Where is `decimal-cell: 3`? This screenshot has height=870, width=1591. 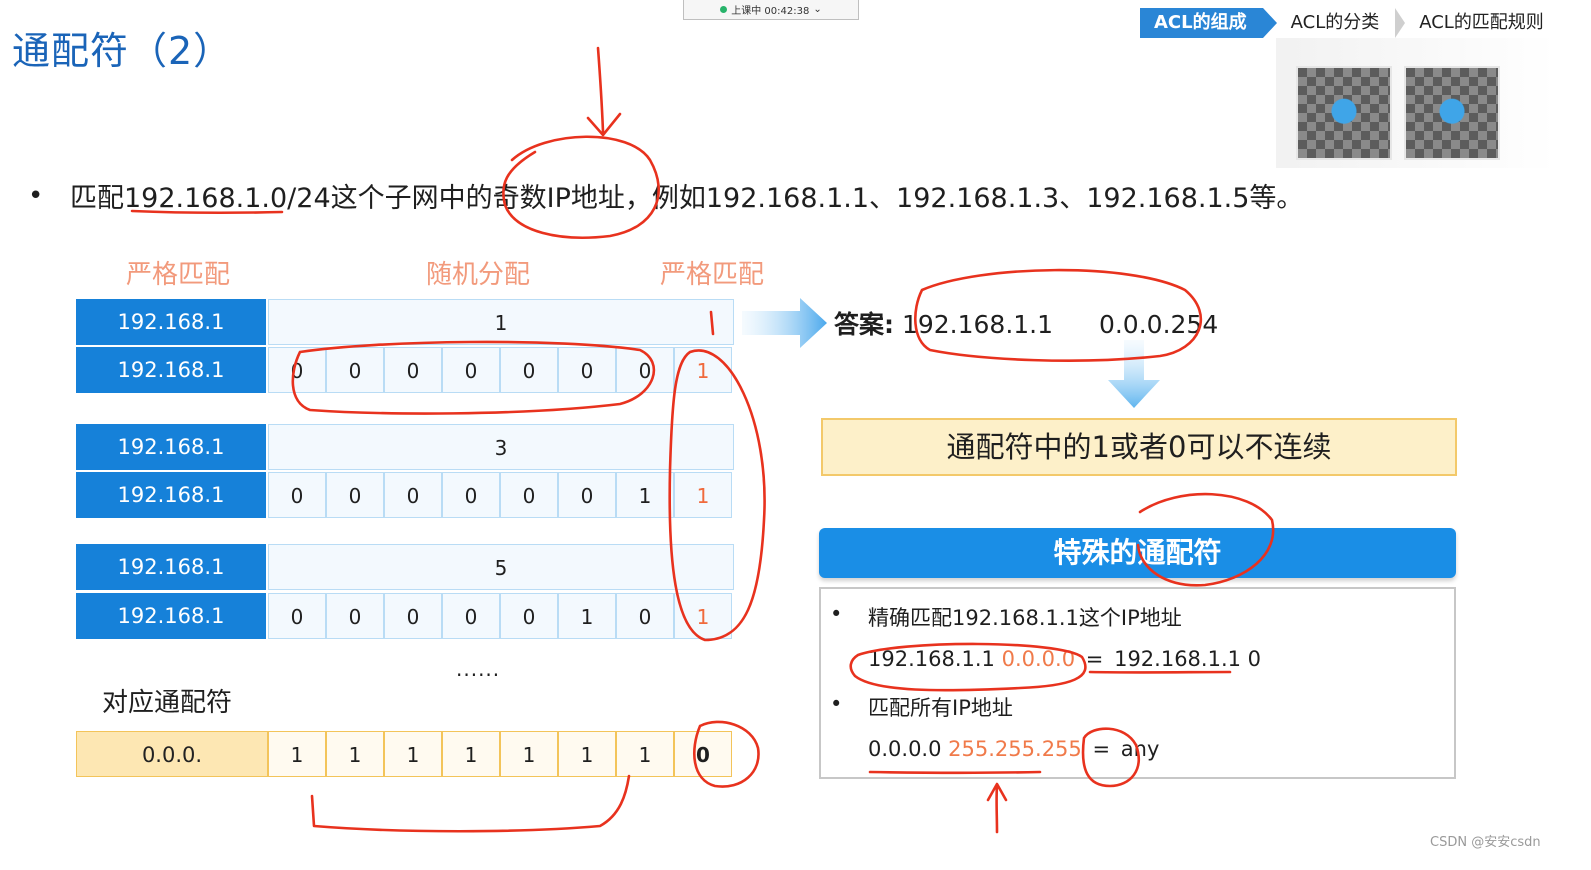
decimal-cell: 3 is located at coordinates (501, 447).